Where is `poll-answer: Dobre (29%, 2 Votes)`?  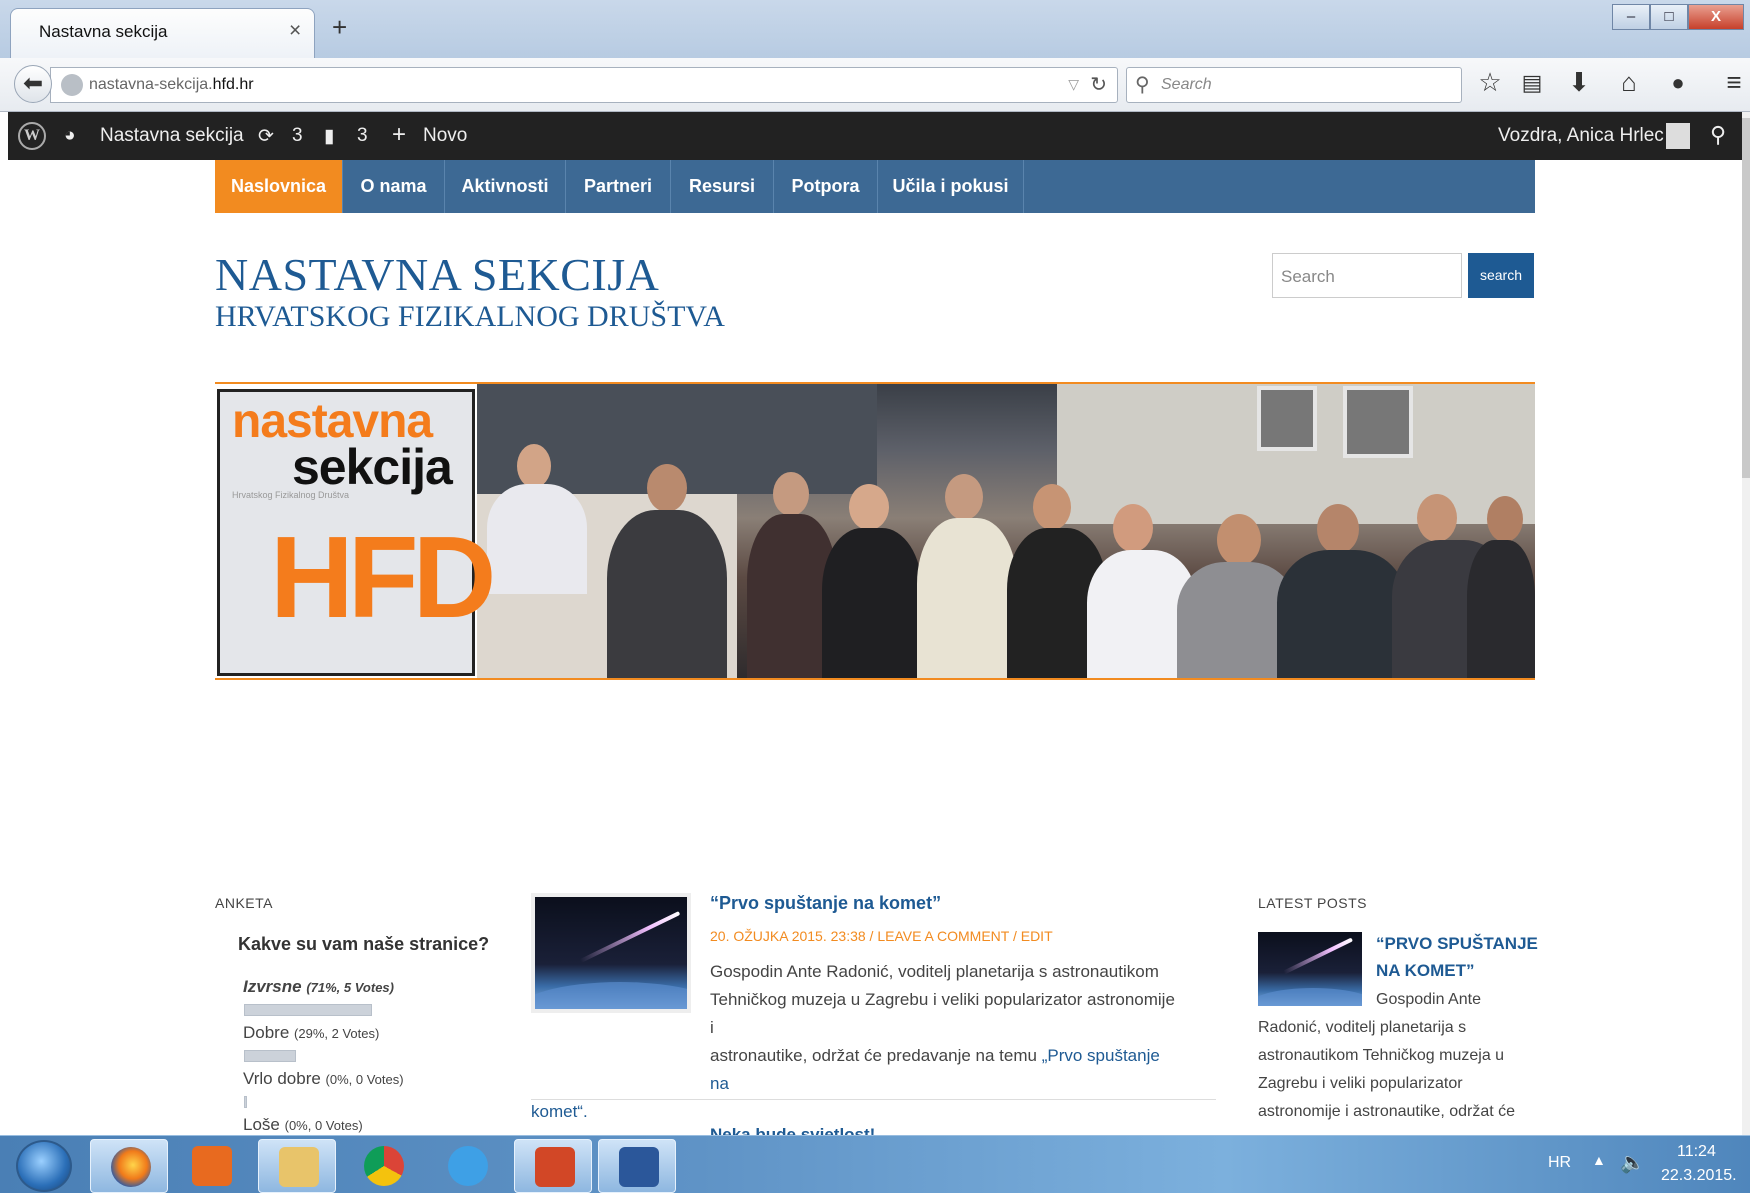
poll-answer: Dobre (29%, 2 Votes) is located at coordinates (311, 1033).